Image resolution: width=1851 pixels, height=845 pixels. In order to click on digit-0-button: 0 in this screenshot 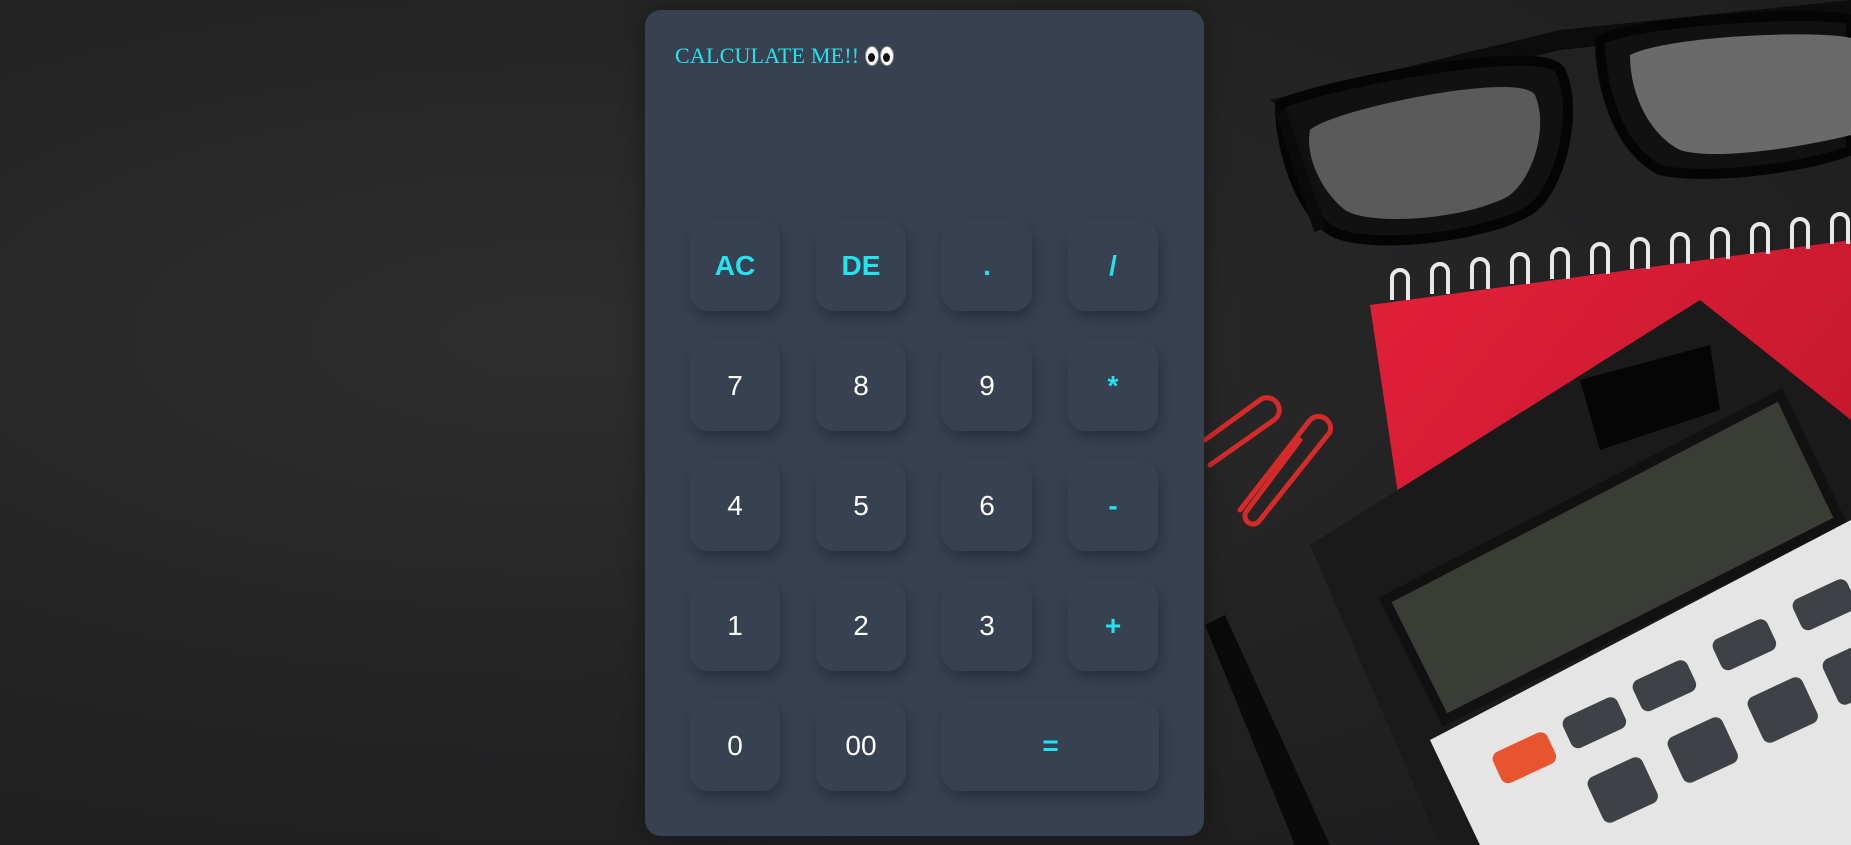, I will do `click(735, 746)`.